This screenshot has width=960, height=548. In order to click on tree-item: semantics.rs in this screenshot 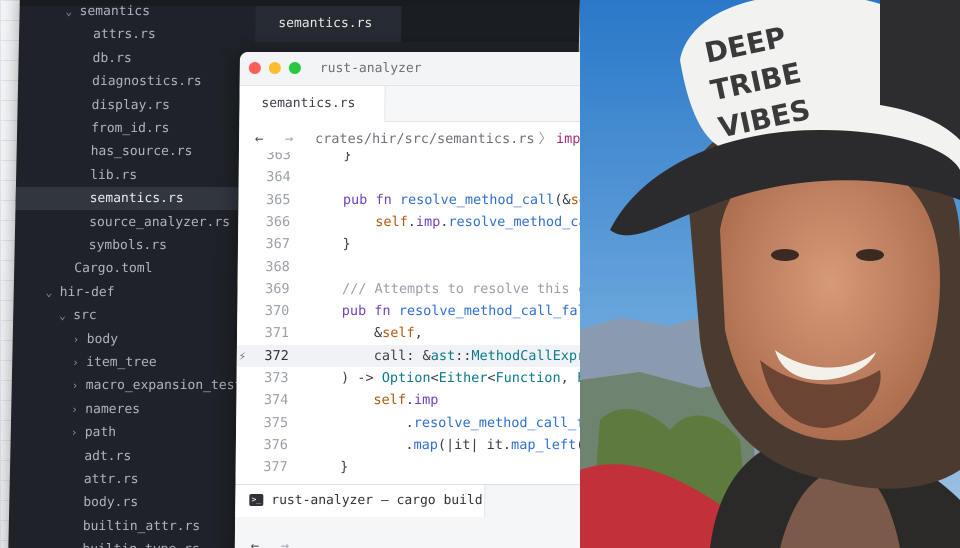, I will do `click(133, 199)`.